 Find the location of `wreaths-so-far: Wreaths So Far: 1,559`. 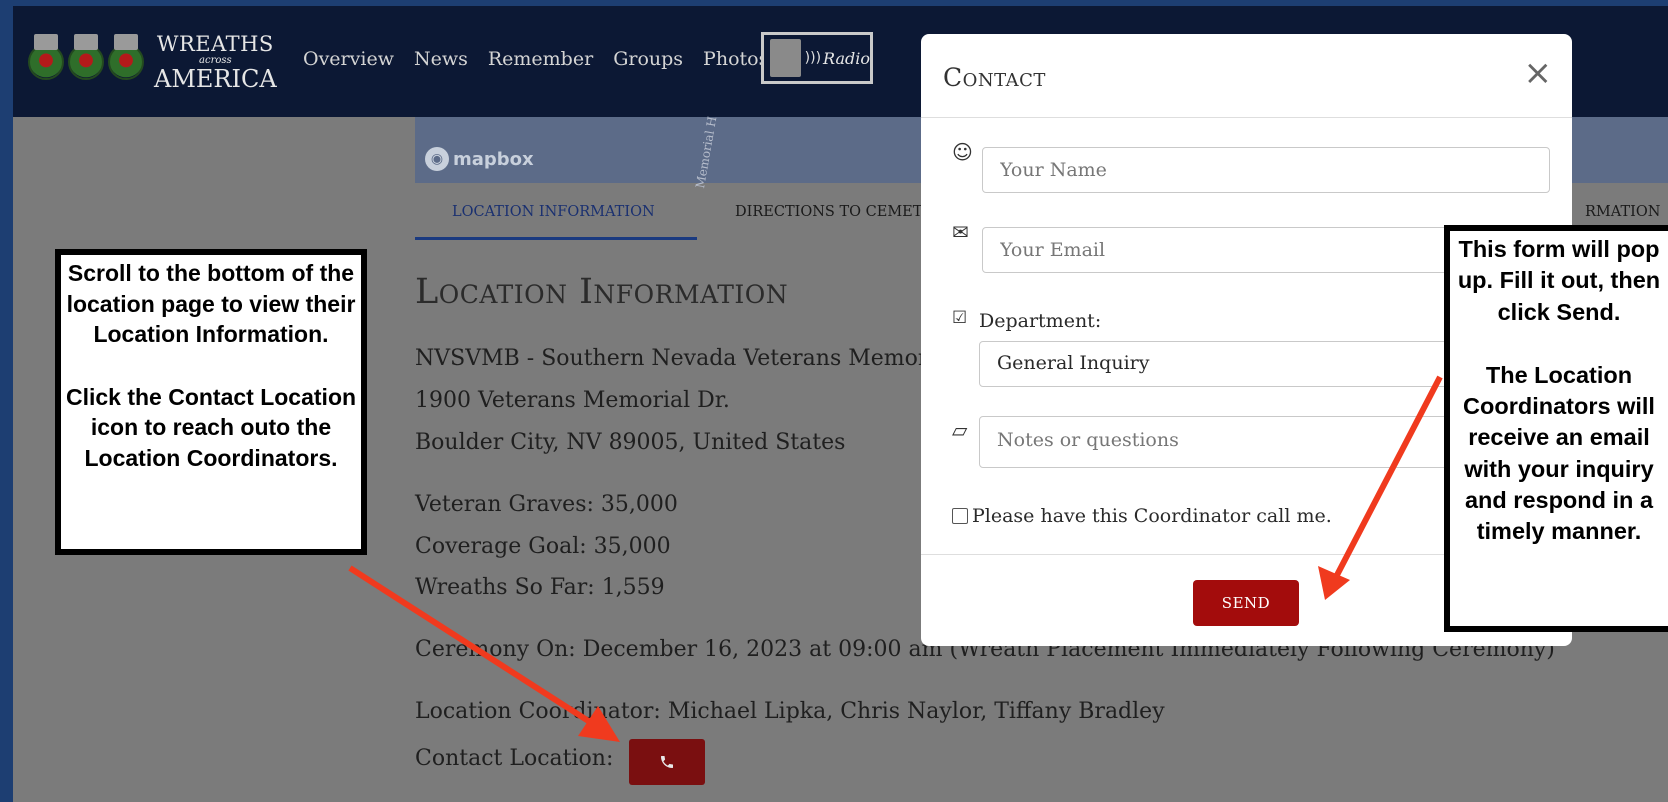

wreaths-so-far: Wreaths So Far: 1,559 is located at coordinates (540, 587).